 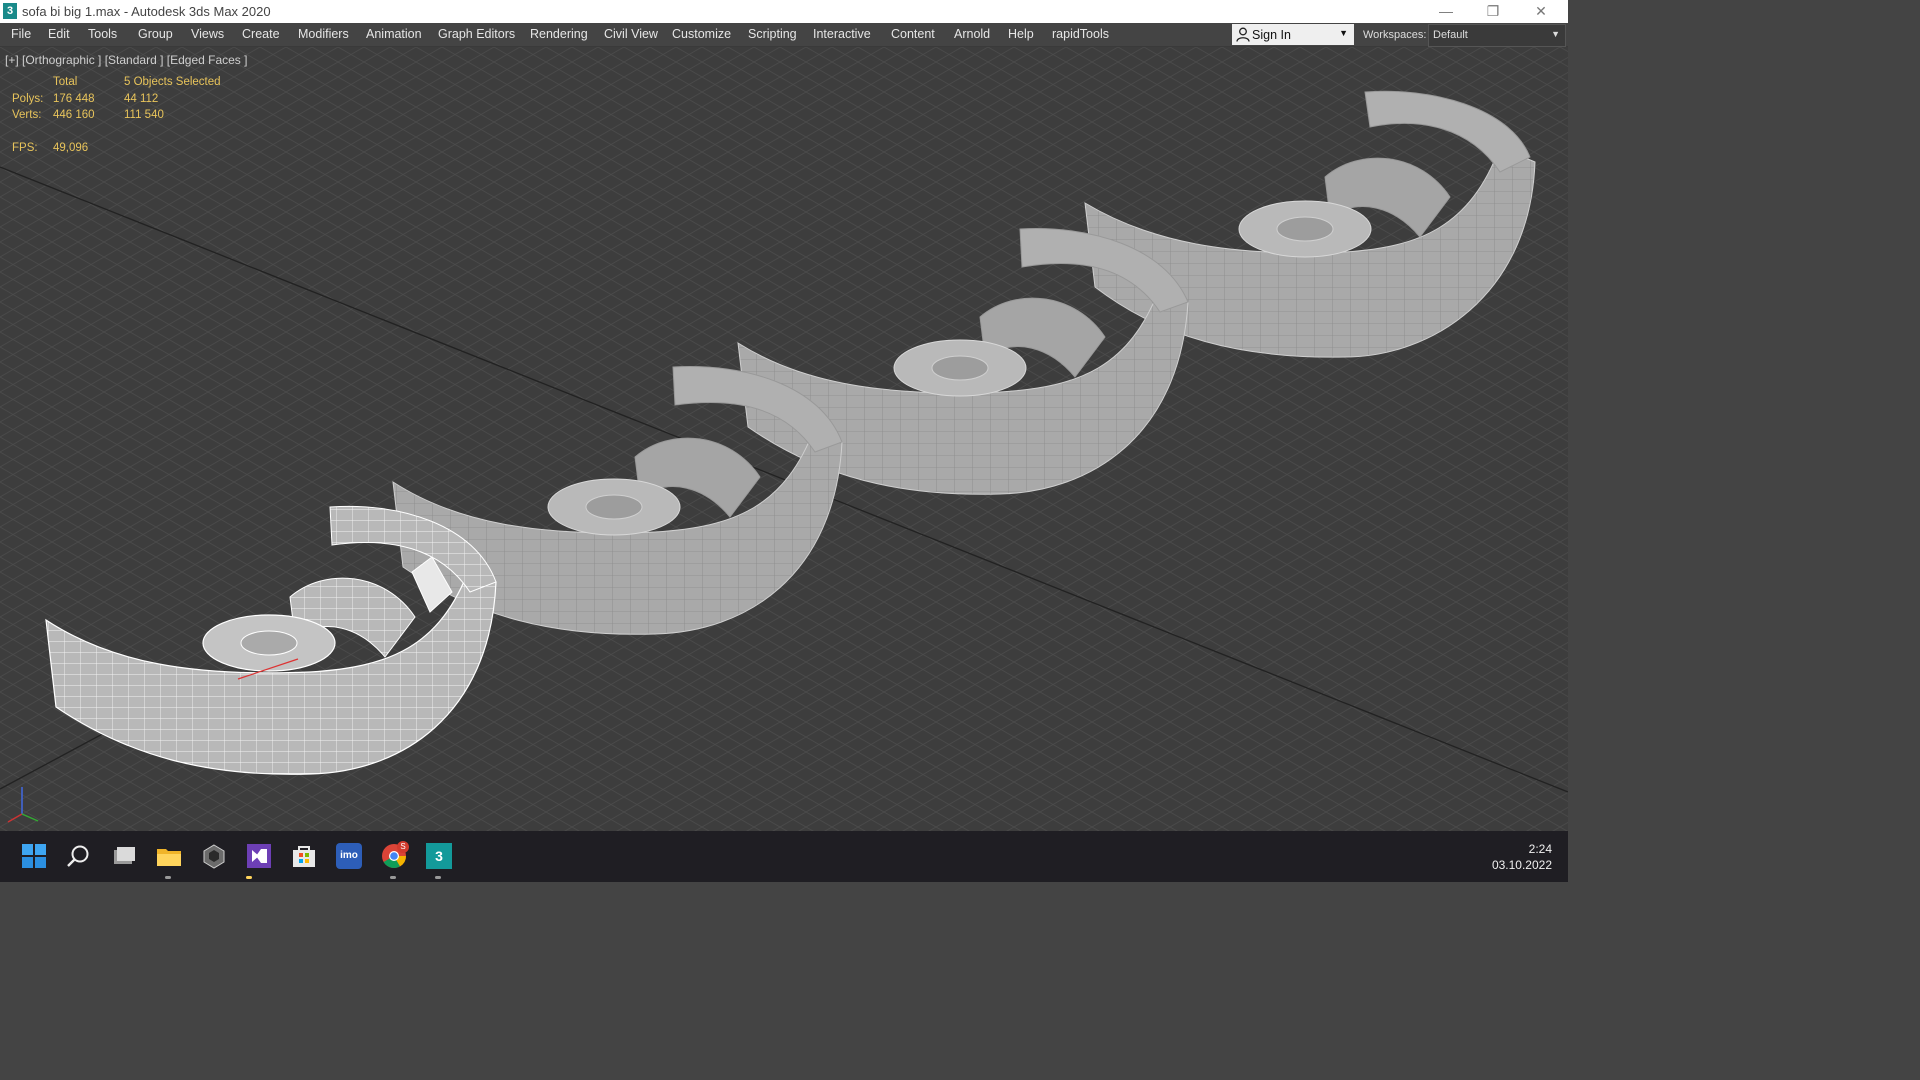 What do you see at coordinates (1293, 34) in the screenshot?
I see `sign-in-button: Sign In ▼` at bounding box center [1293, 34].